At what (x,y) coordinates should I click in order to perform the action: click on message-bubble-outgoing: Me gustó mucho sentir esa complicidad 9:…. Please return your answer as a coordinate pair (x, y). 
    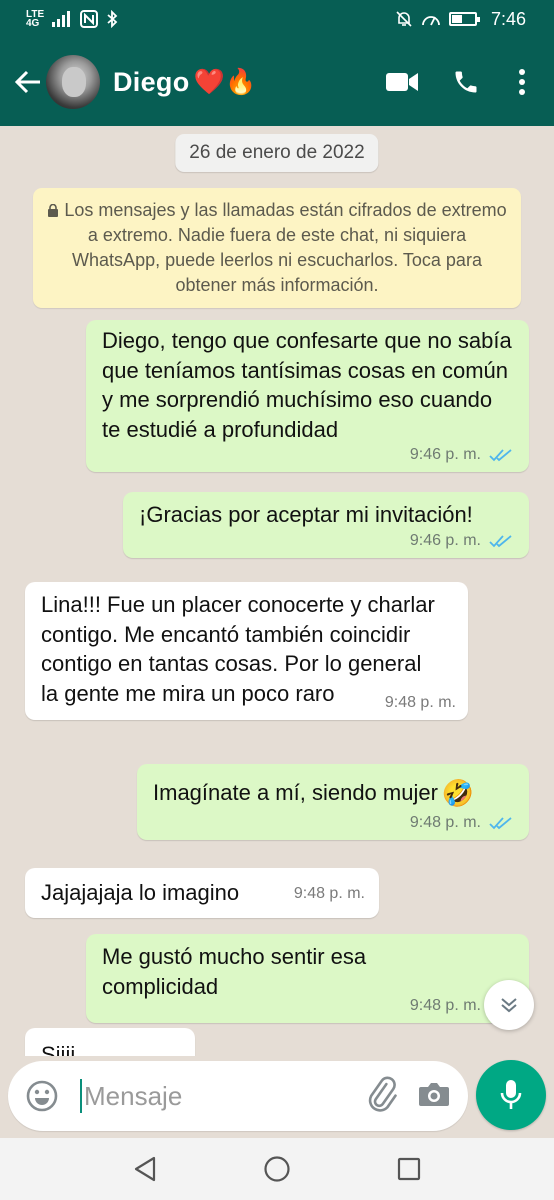
    Looking at the image, I should click on (307, 978).